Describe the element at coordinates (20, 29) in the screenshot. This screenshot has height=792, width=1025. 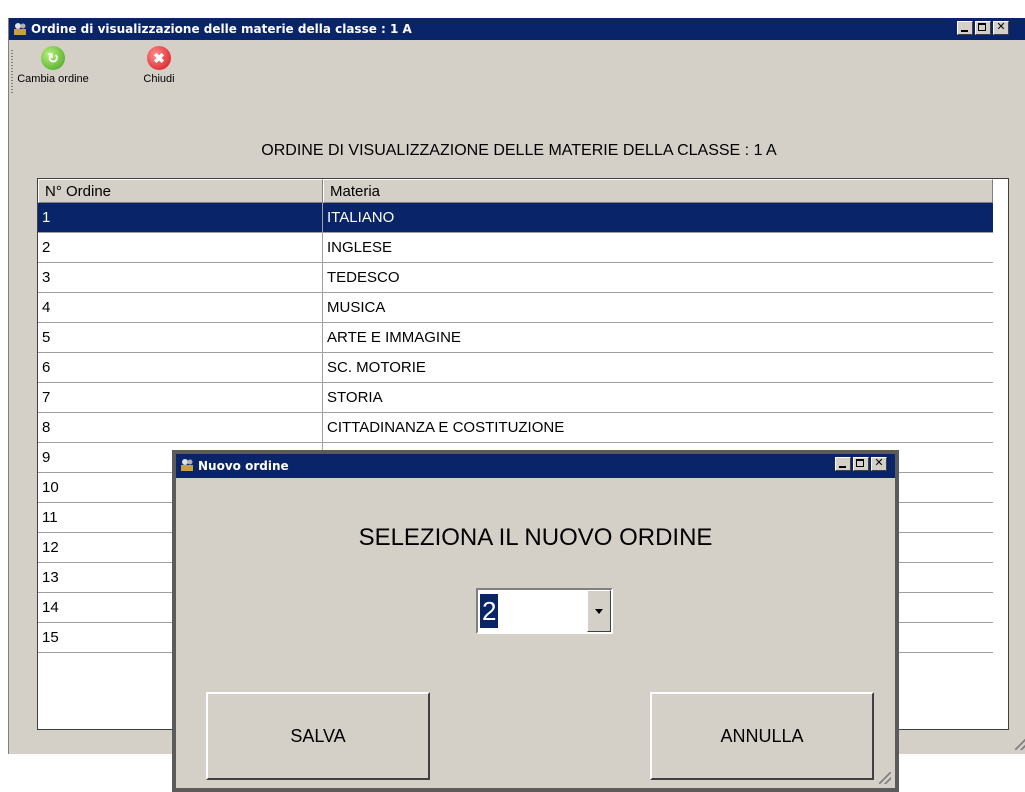
I see `app-icon` at that location.